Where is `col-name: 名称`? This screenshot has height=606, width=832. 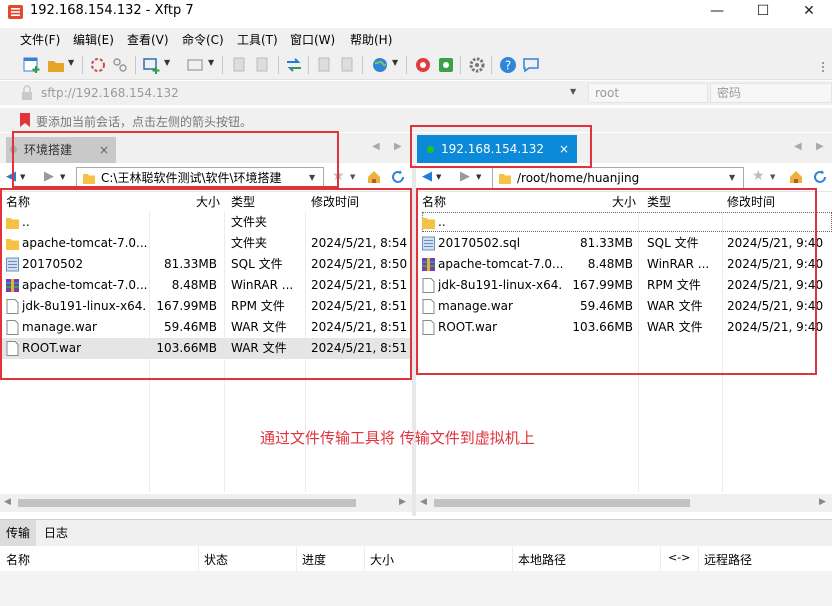 col-name: 名称 is located at coordinates (18, 559).